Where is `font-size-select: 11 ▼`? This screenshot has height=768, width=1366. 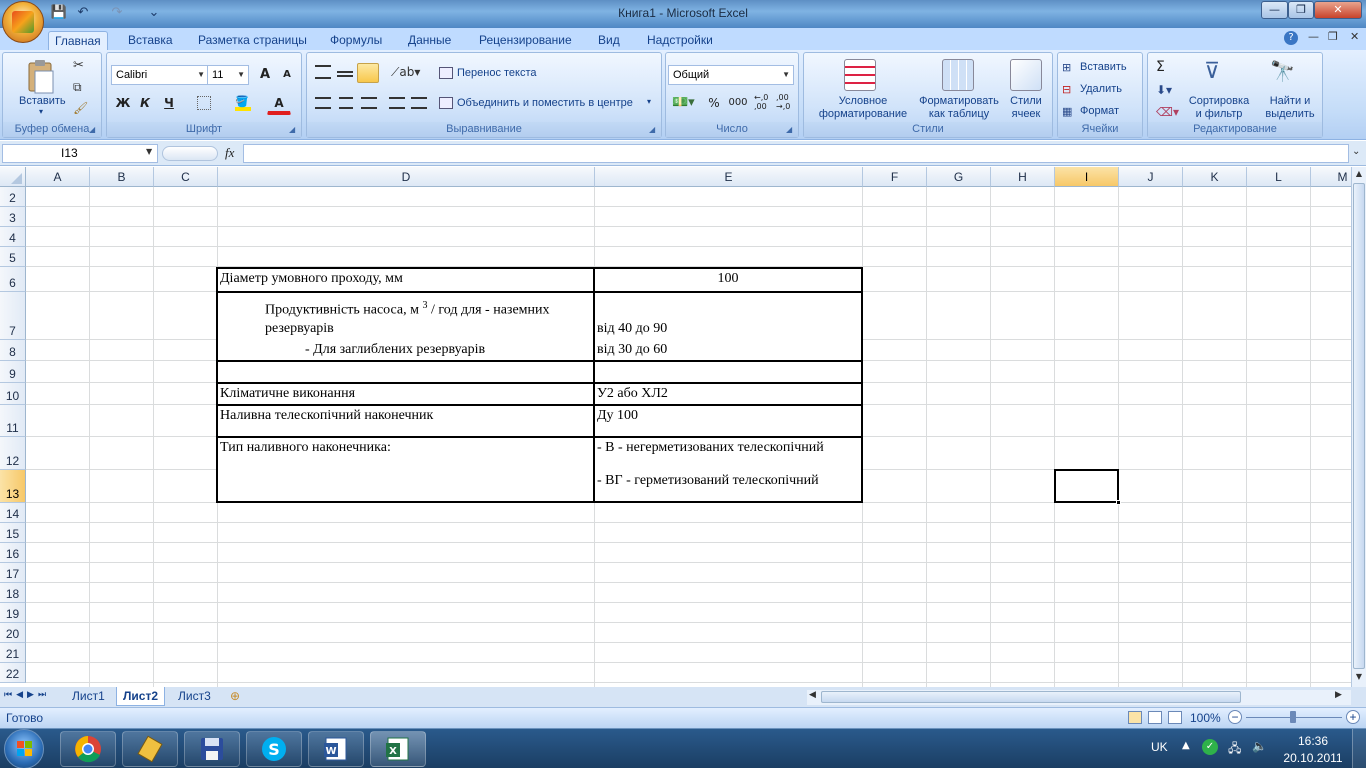 font-size-select: 11 ▼ is located at coordinates (228, 75).